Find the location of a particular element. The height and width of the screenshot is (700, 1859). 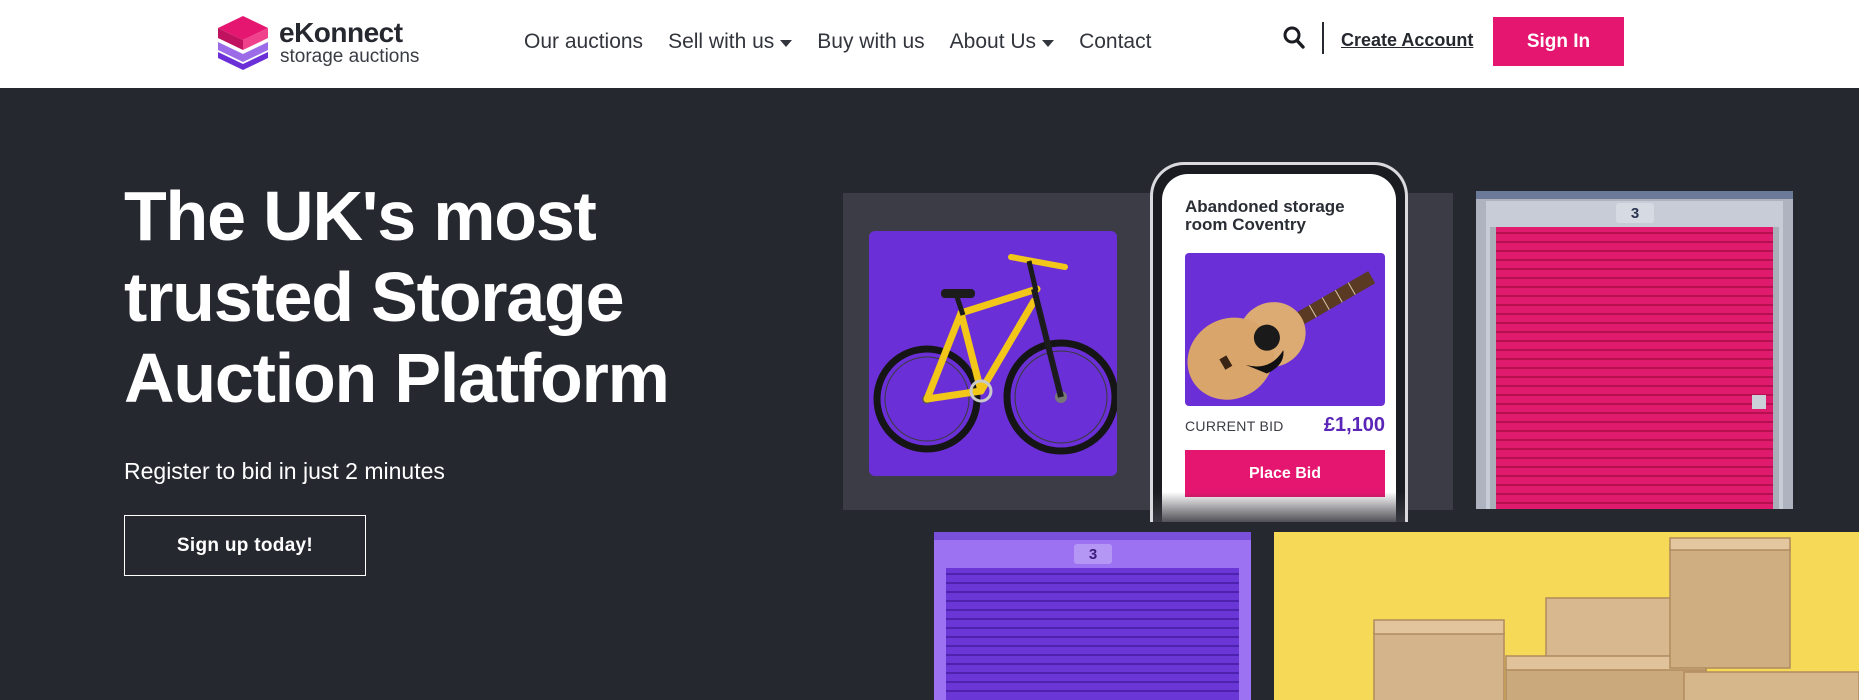

brand-tagline: storage auctions is located at coordinates (350, 56).